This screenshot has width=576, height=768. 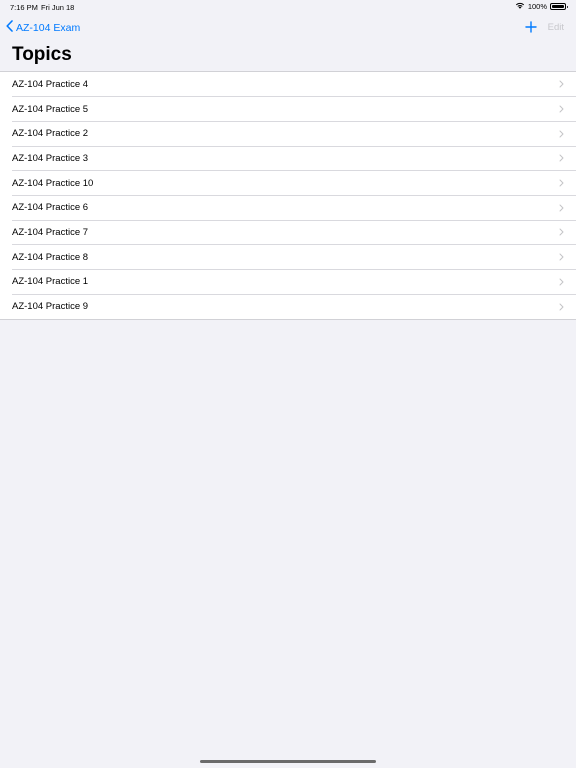 What do you see at coordinates (50, 84) in the screenshot?
I see `list-item-label: AZ-104 Practice 4` at bounding box center [50, 84].